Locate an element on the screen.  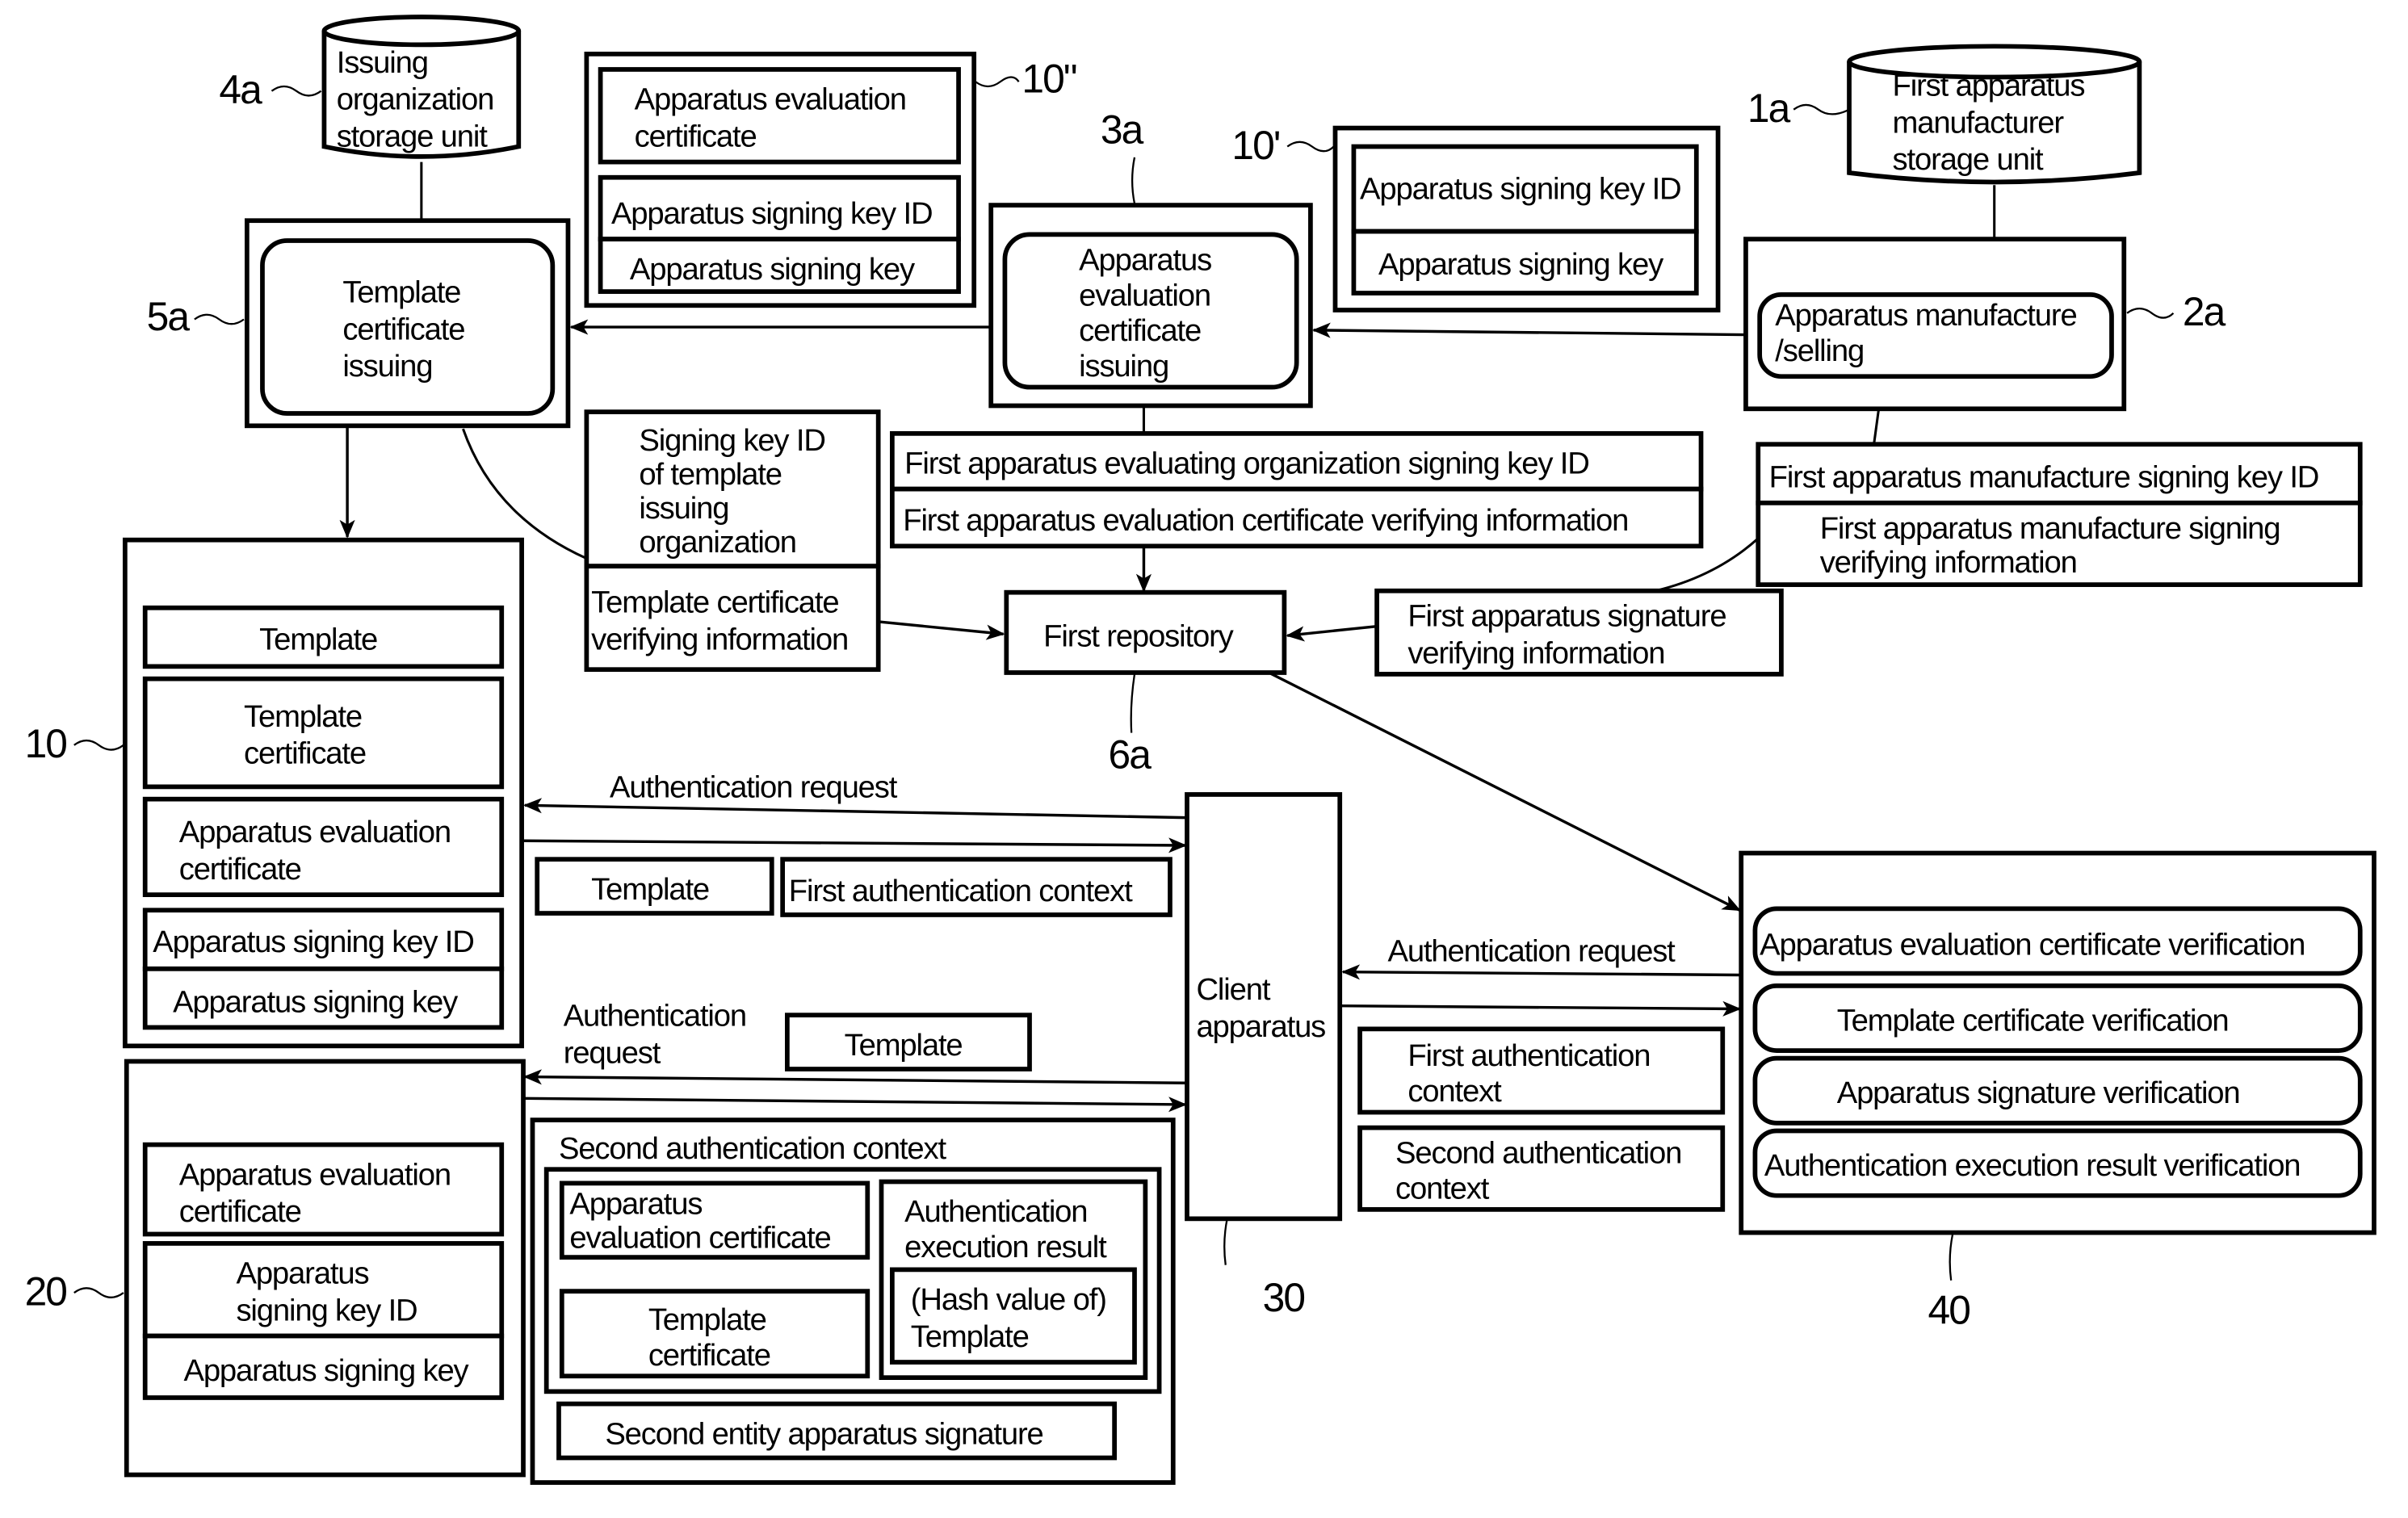
payload-item: Template is located at coordinates (904, 1045).